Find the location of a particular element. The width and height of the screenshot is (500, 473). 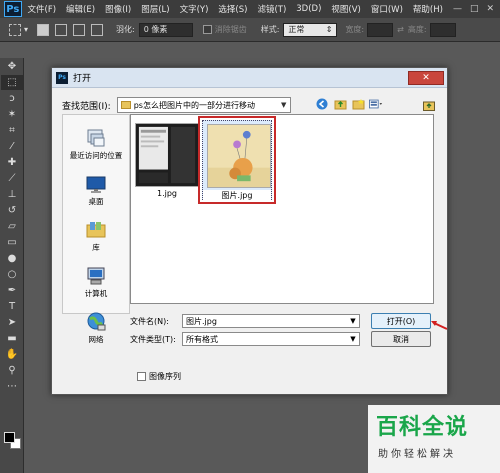

style-select: 正常 ⇕ is located at coordinates (310, 29).